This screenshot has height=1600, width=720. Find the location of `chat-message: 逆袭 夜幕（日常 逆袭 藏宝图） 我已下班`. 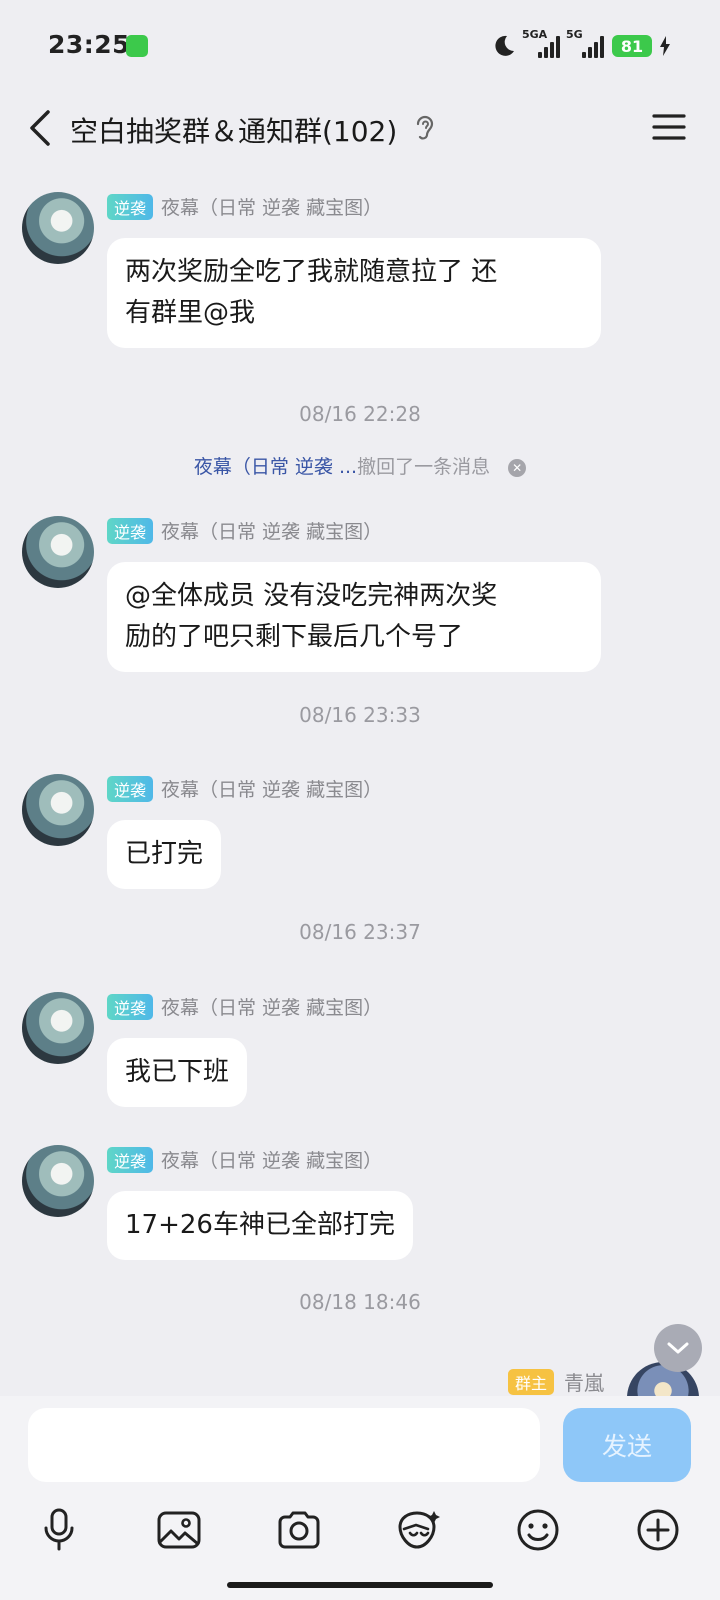

chat-message: 逆袭 夜幕（日常 逆袭 藏宝图） 我已下班 is located at coordinates (360, 1052).